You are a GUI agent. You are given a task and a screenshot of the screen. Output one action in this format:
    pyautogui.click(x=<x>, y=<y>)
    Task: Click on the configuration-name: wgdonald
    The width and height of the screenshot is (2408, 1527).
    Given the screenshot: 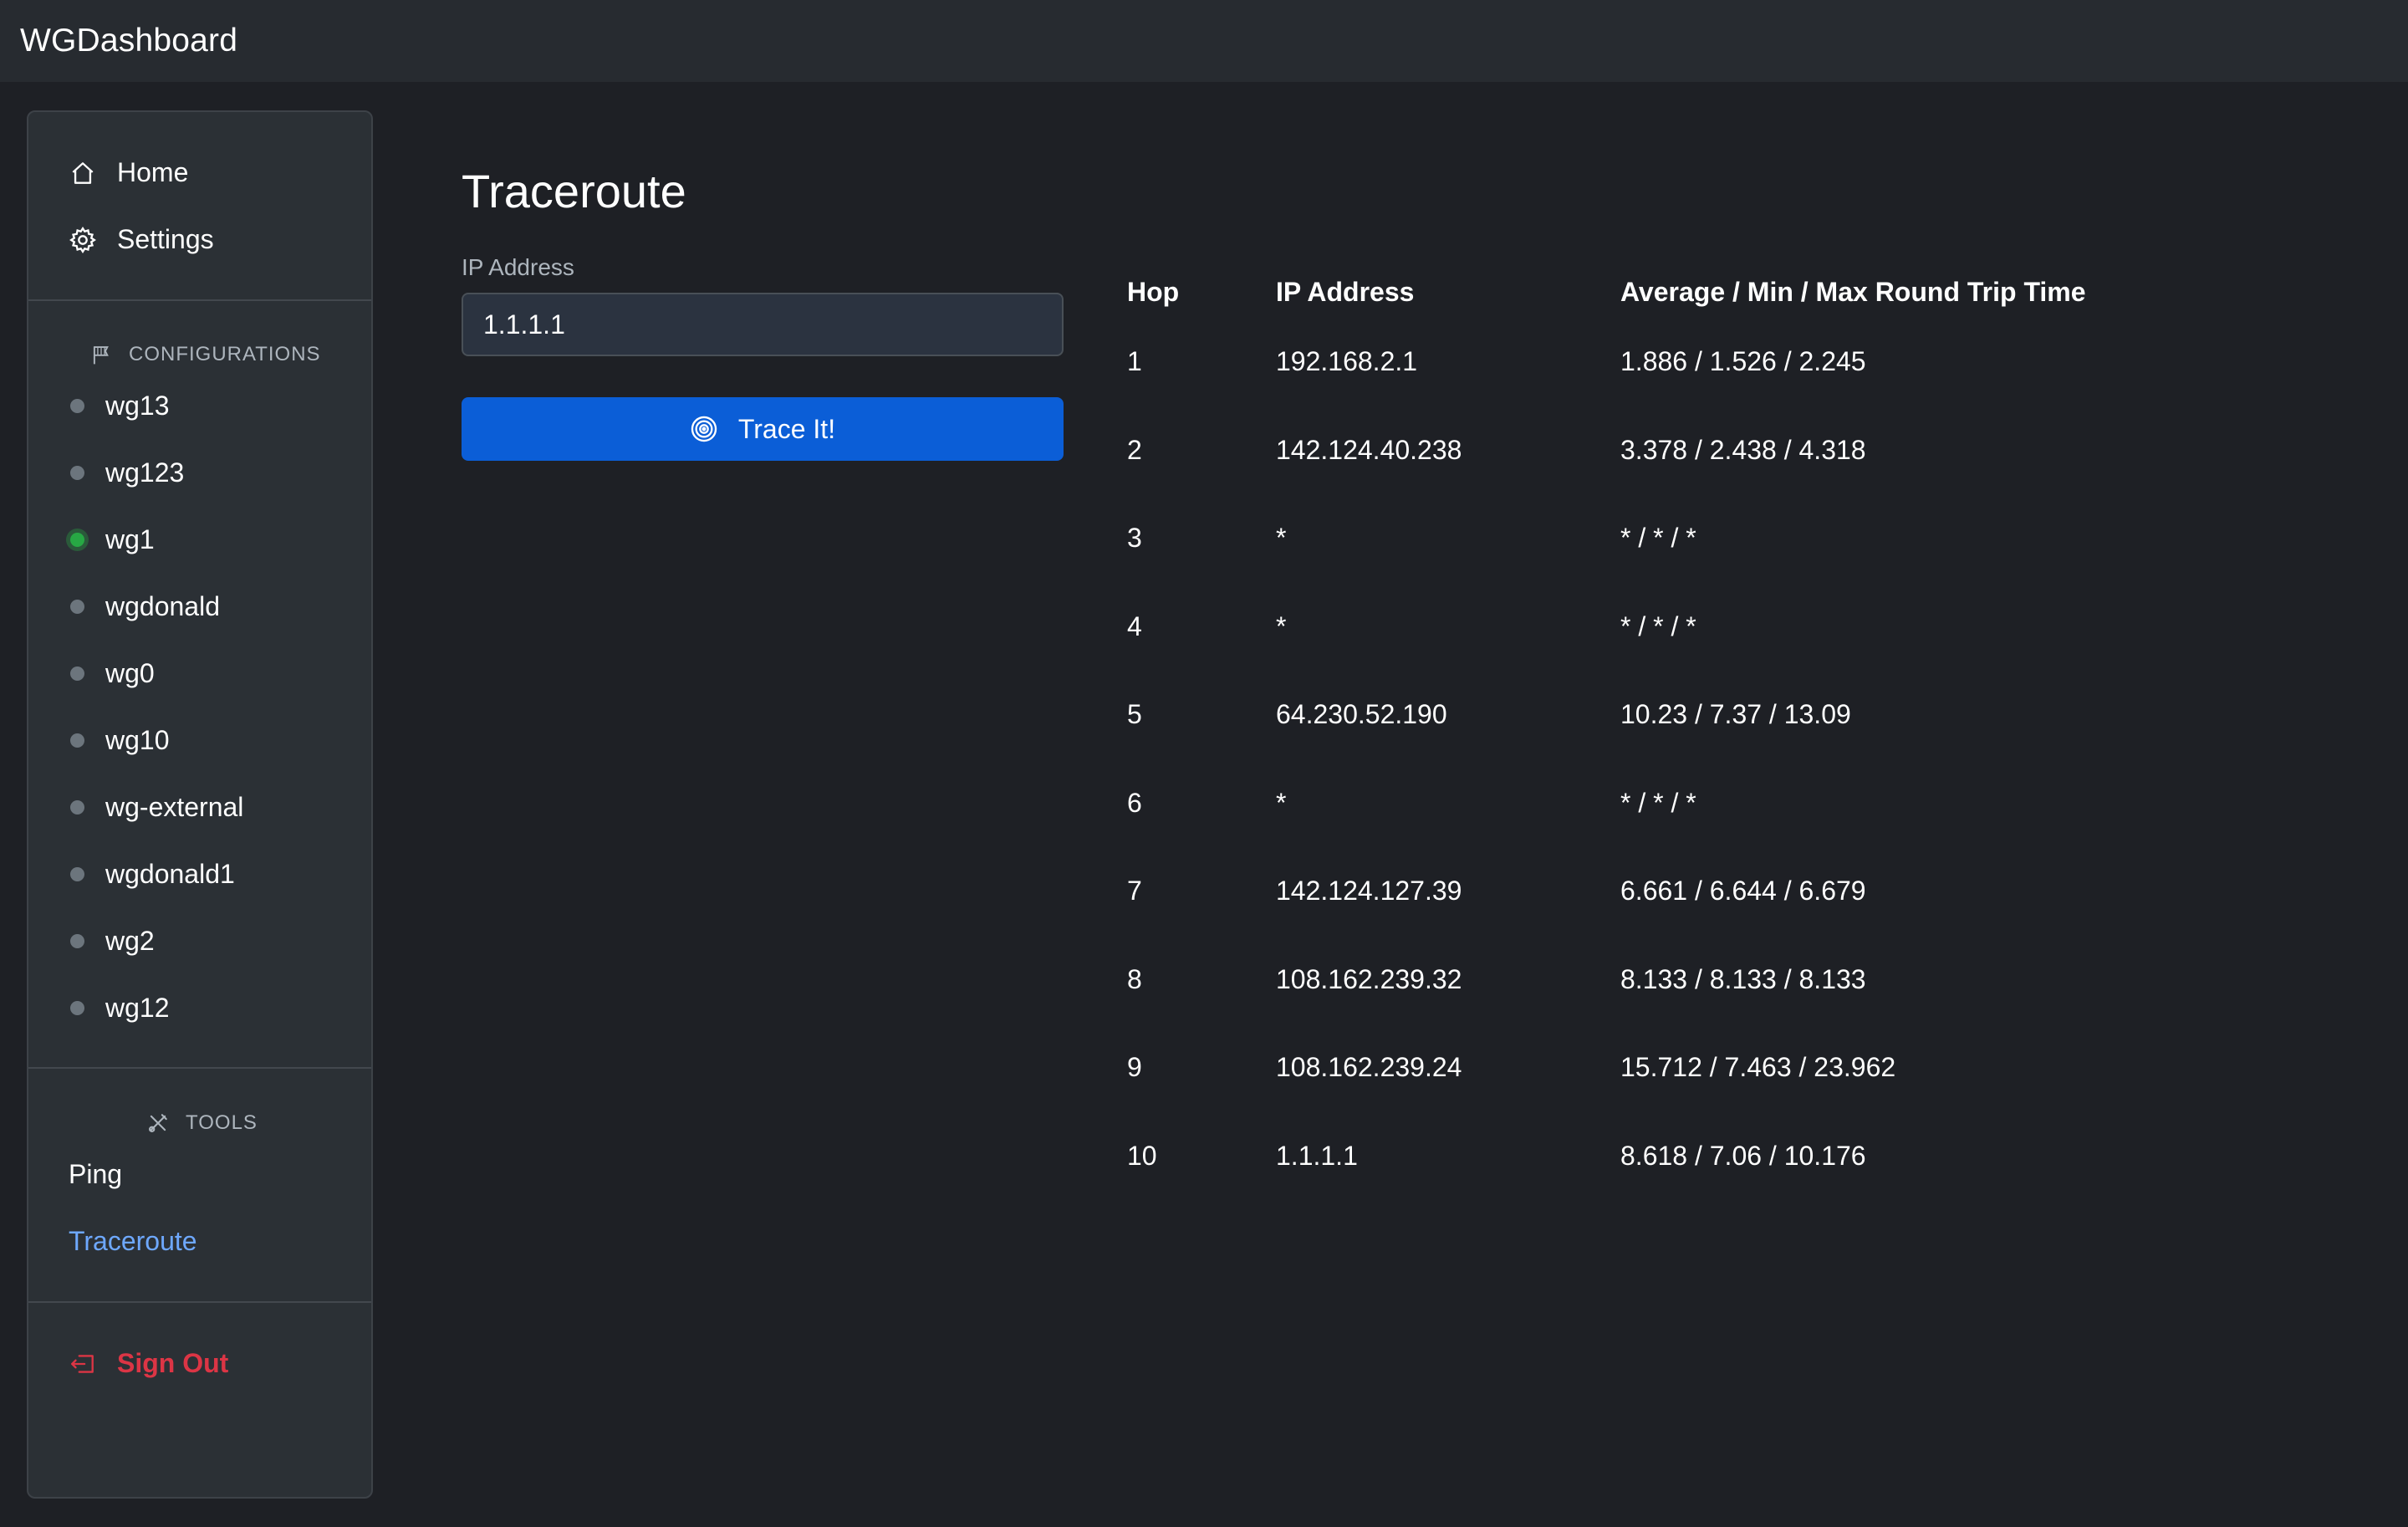 What is the action you would take?
    pyautogui.click(x=162, y=606)
    